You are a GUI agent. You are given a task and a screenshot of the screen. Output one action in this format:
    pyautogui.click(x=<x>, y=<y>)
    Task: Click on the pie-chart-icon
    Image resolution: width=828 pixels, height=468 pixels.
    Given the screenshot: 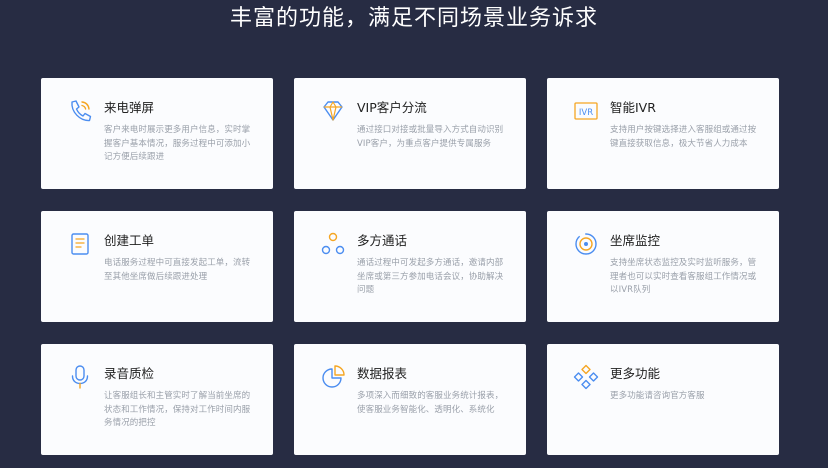 What is the action you would take?
    pyautogui.click(x=333, y=377)
    